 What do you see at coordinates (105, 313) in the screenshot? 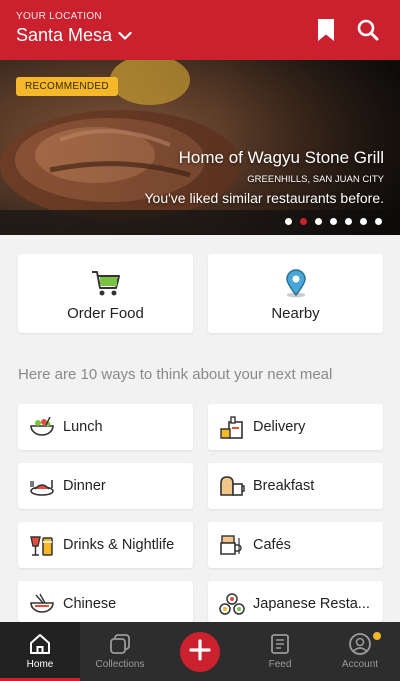
I see `order-food-label: Order Food` at bounding box center [105, 313].